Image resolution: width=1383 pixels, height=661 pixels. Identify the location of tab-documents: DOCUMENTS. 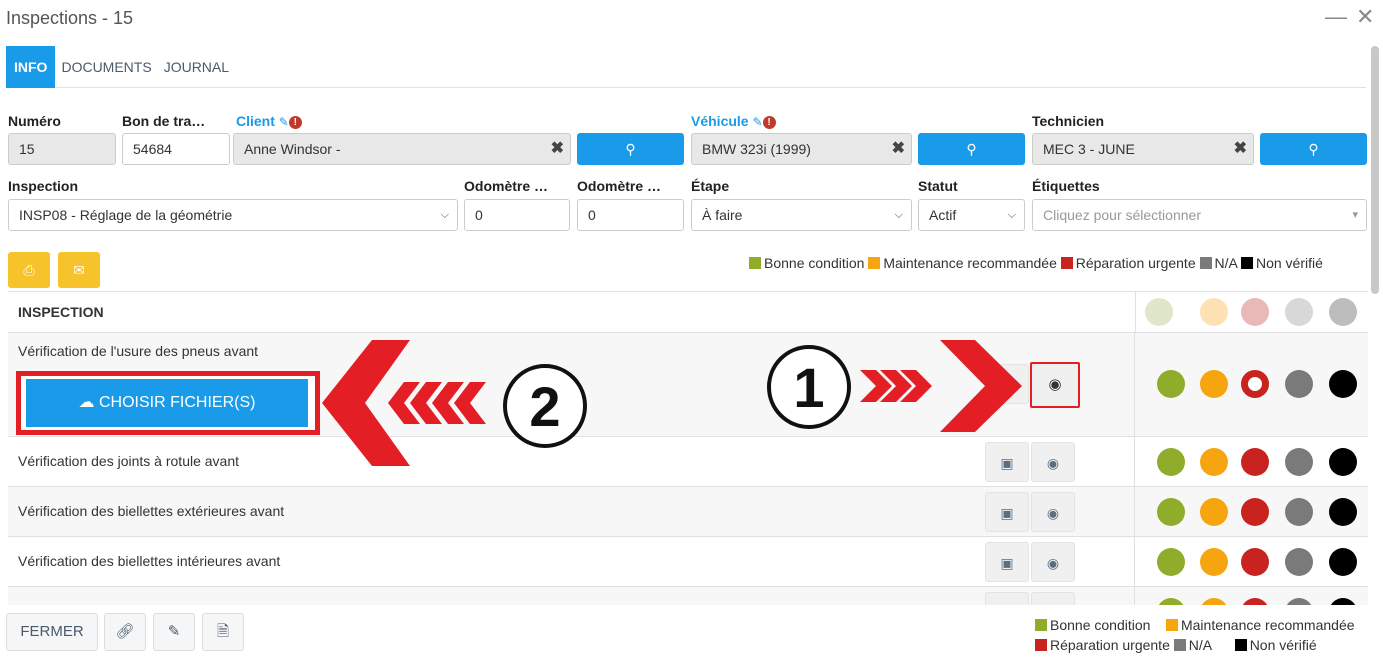
(106, 67).